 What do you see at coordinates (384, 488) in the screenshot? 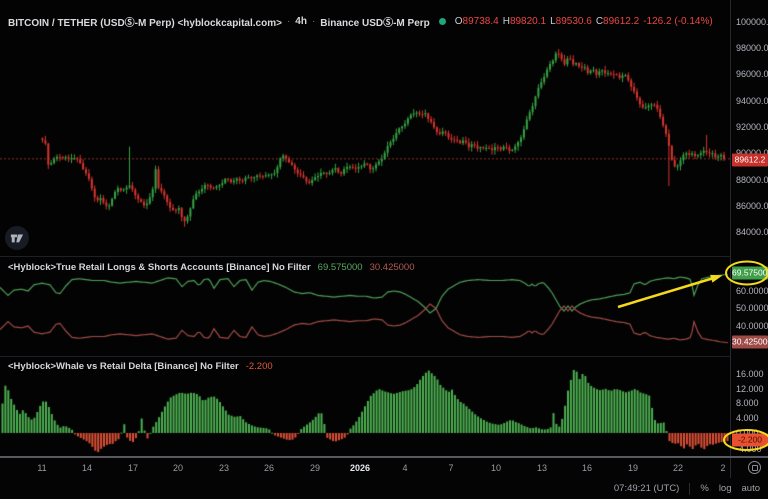
I see `bottom-toolbar: 07:49:21 (UTC) % log auto` at bounding box center [384, 488].